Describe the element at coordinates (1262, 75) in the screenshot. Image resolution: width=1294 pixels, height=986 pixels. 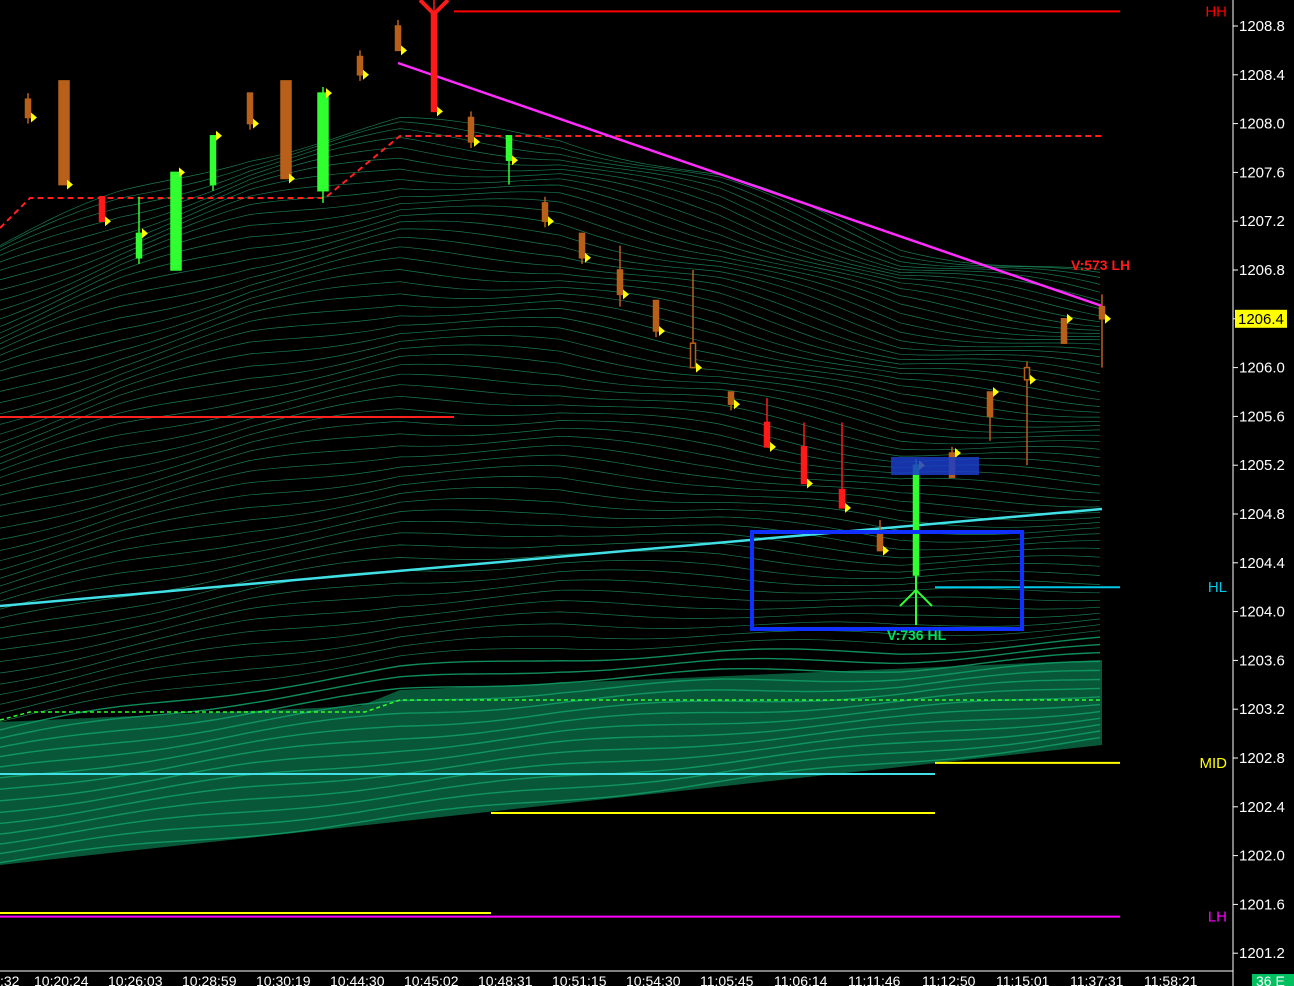
I see `price-tick-label: 1208.4` at that location.